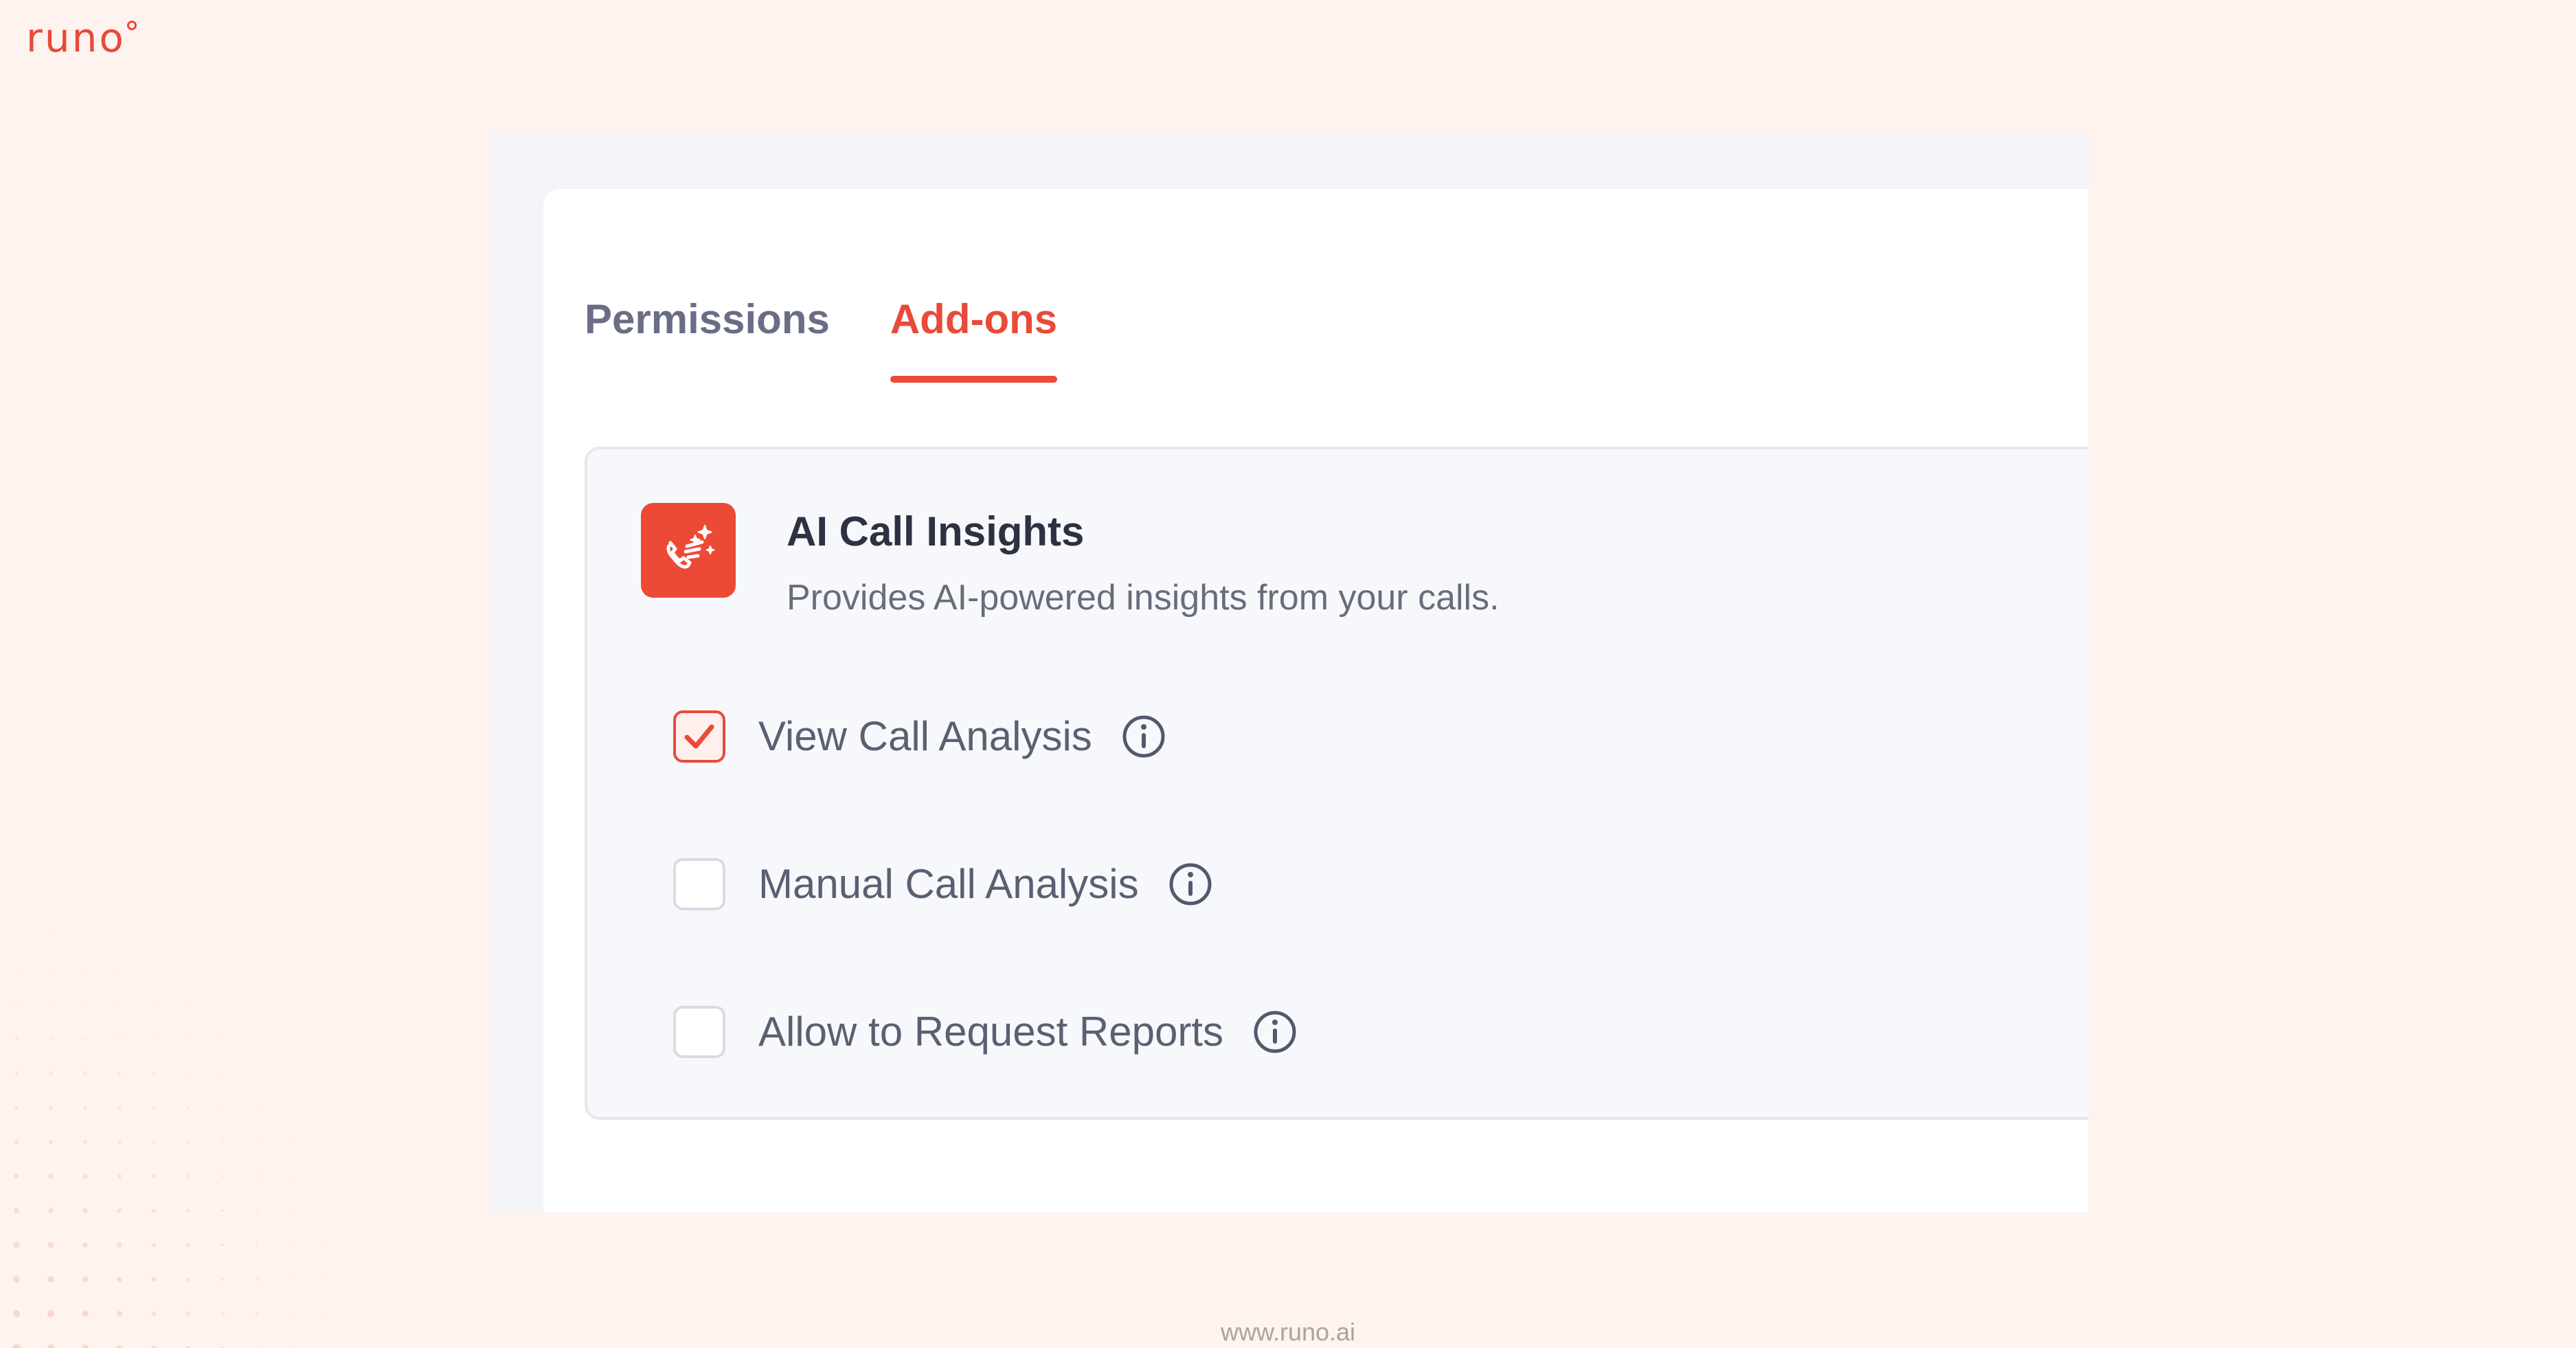 The image size is (2576, 1348). Describe the element at coordinates (699, 884) in the screenshot. I see `manual-call-analysis-checkbox` at that location.